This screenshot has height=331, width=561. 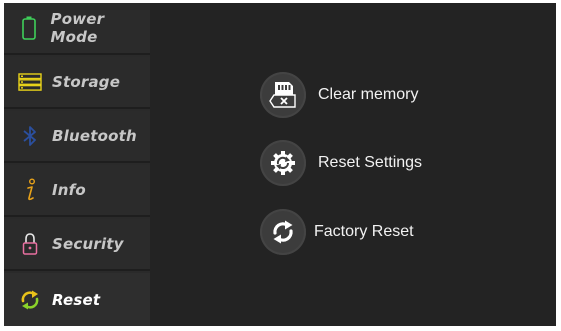 I want to click on sidebar-item-label: Info, so click(x=69, y=190).